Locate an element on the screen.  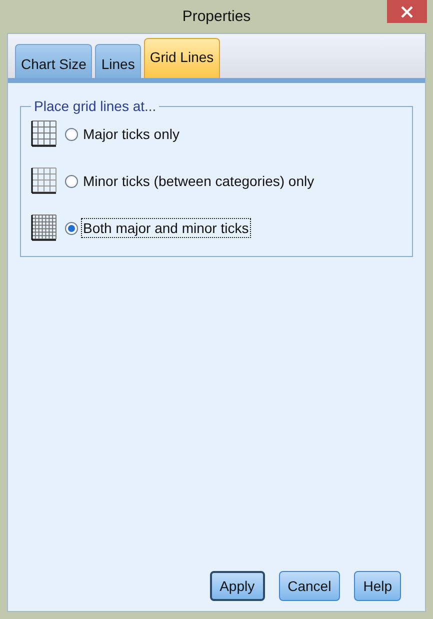
cancel-button: Cancel is located at coordinates (309, 586).